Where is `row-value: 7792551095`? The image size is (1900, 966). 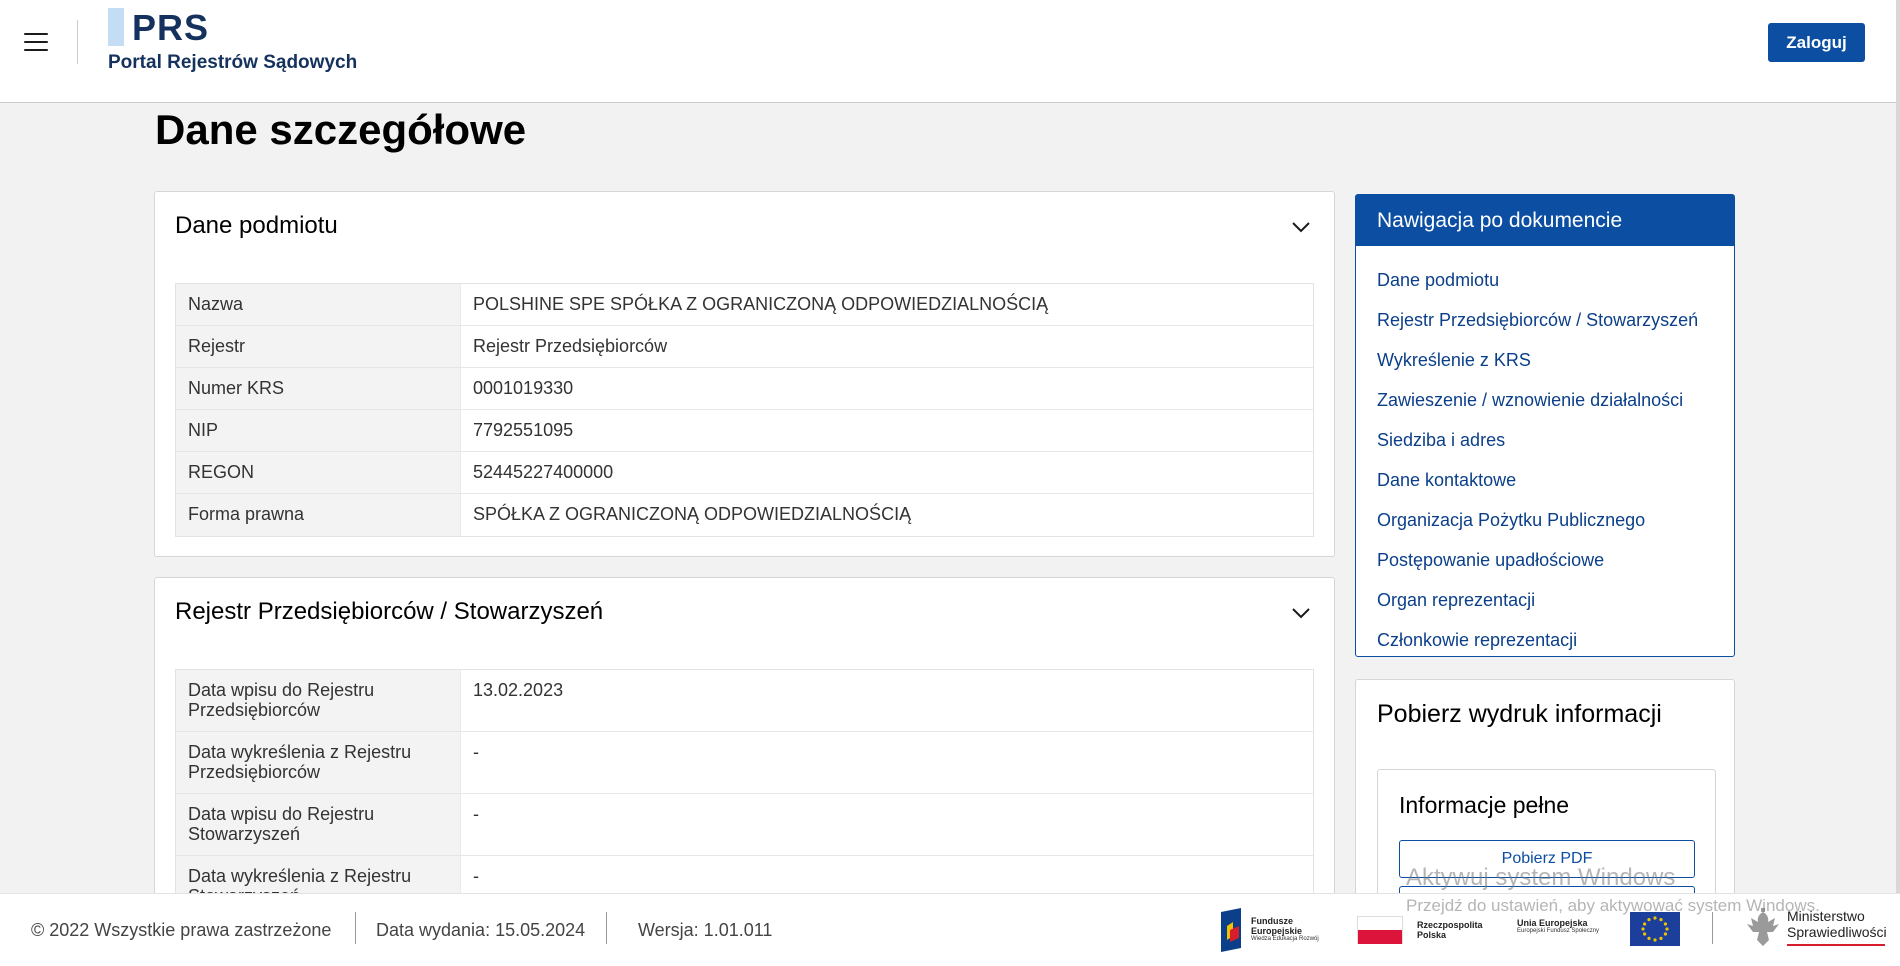
row-value: 7792551095 is located at coordinates (886, 430).